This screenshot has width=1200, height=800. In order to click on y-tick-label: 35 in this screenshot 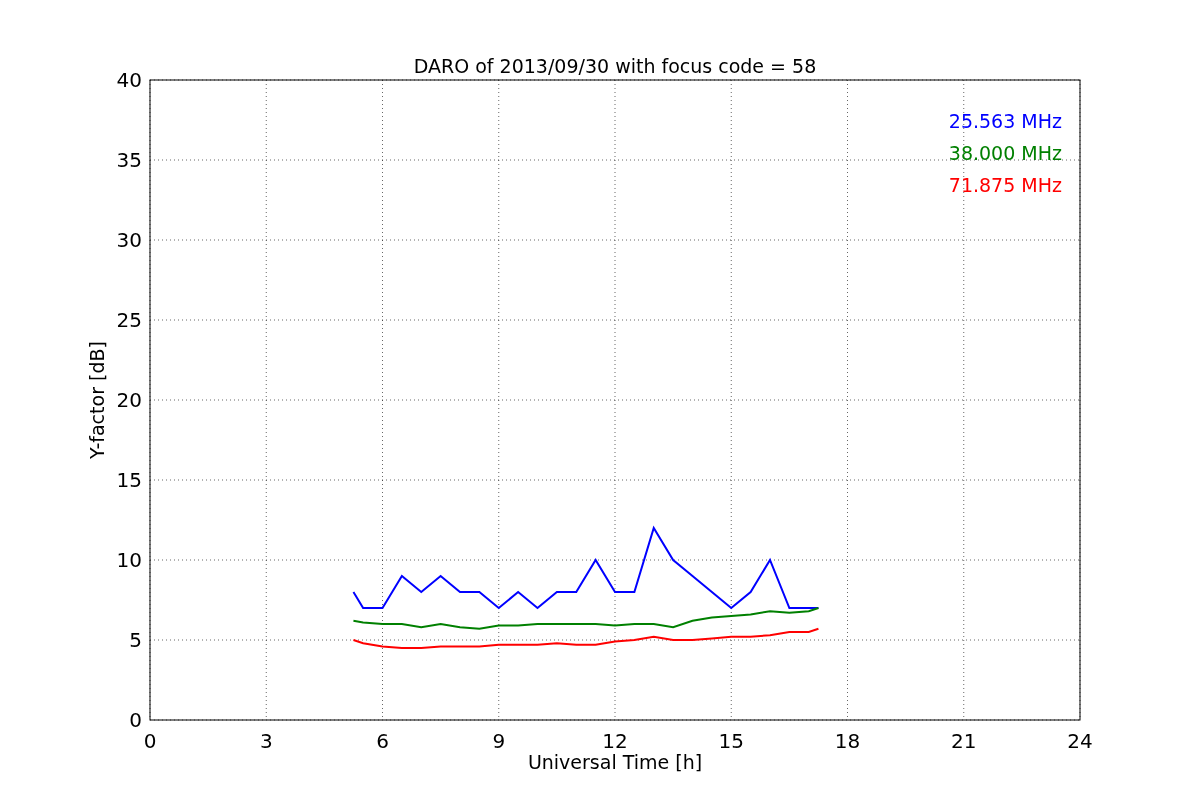, I will do `click(129, 160)`.